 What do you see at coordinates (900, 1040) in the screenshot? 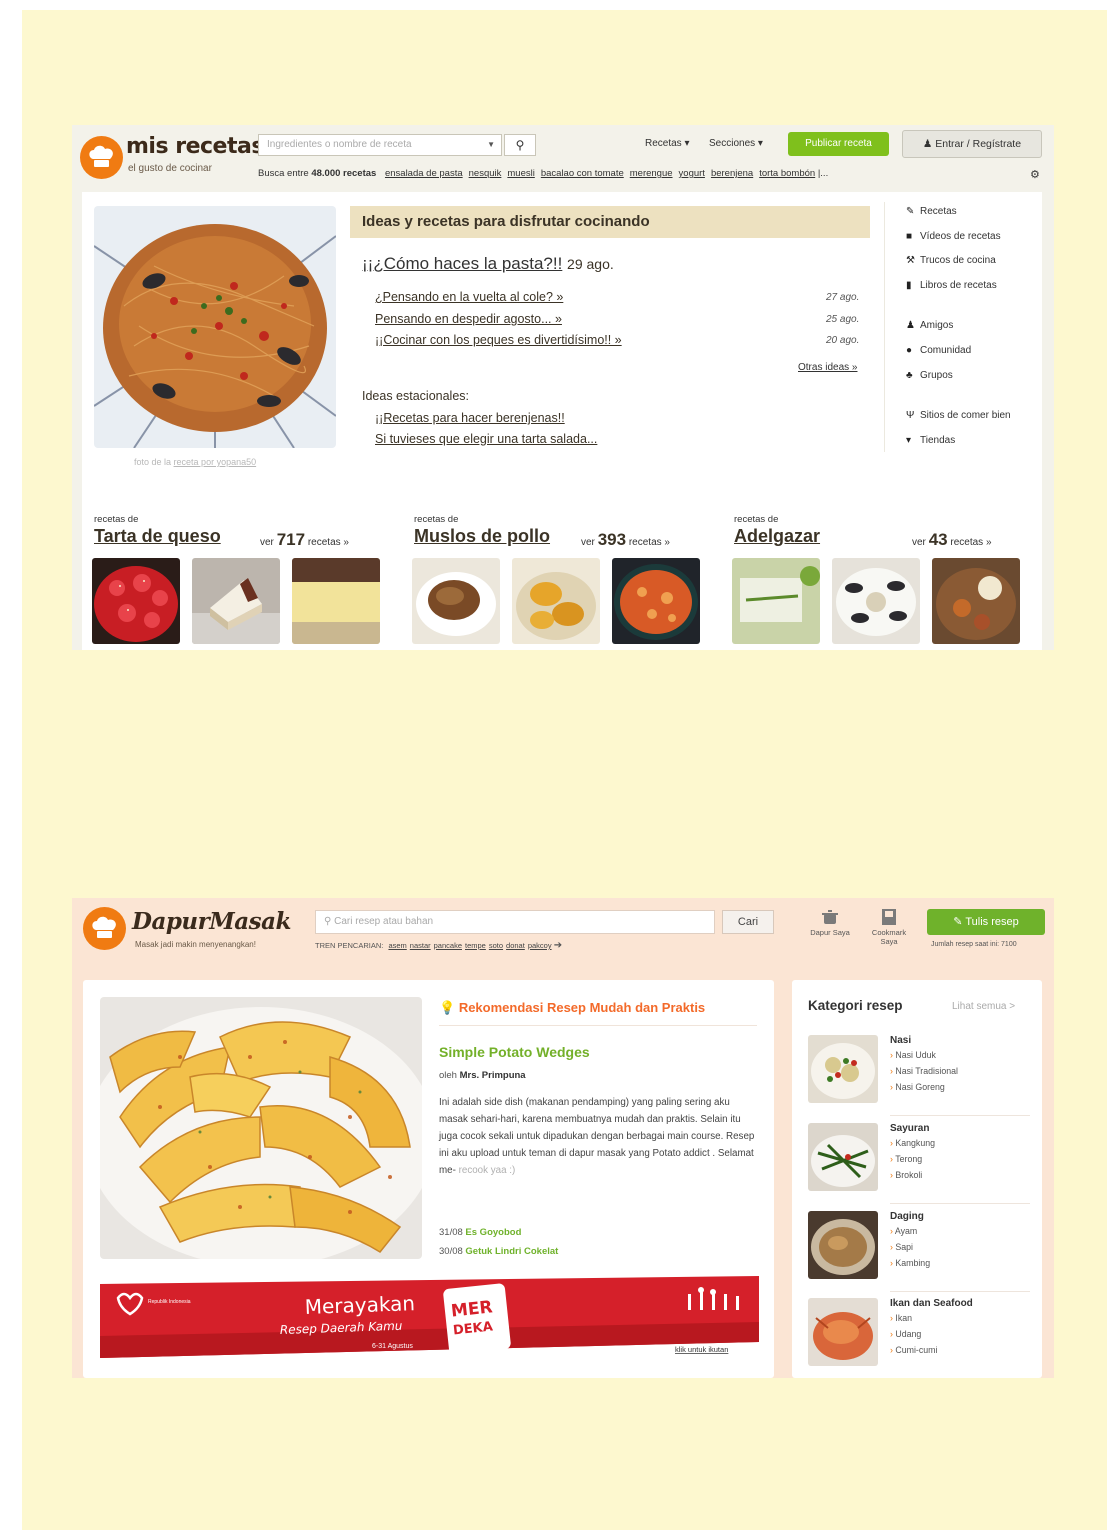
I see `category-name: Nasi` at bounding box center [900, 1040].